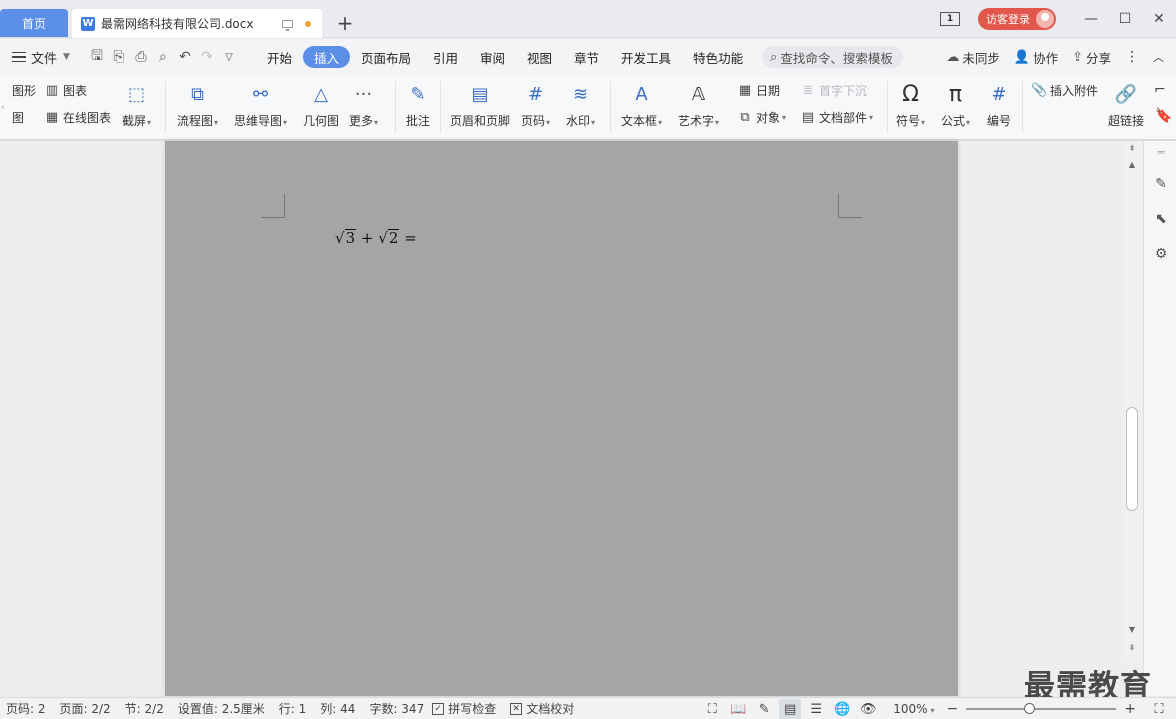 Image resolution: width=1176 pixels, height=719 pixels. I want to click on collaborate-button: 👤 协作, so click(1036, 57).